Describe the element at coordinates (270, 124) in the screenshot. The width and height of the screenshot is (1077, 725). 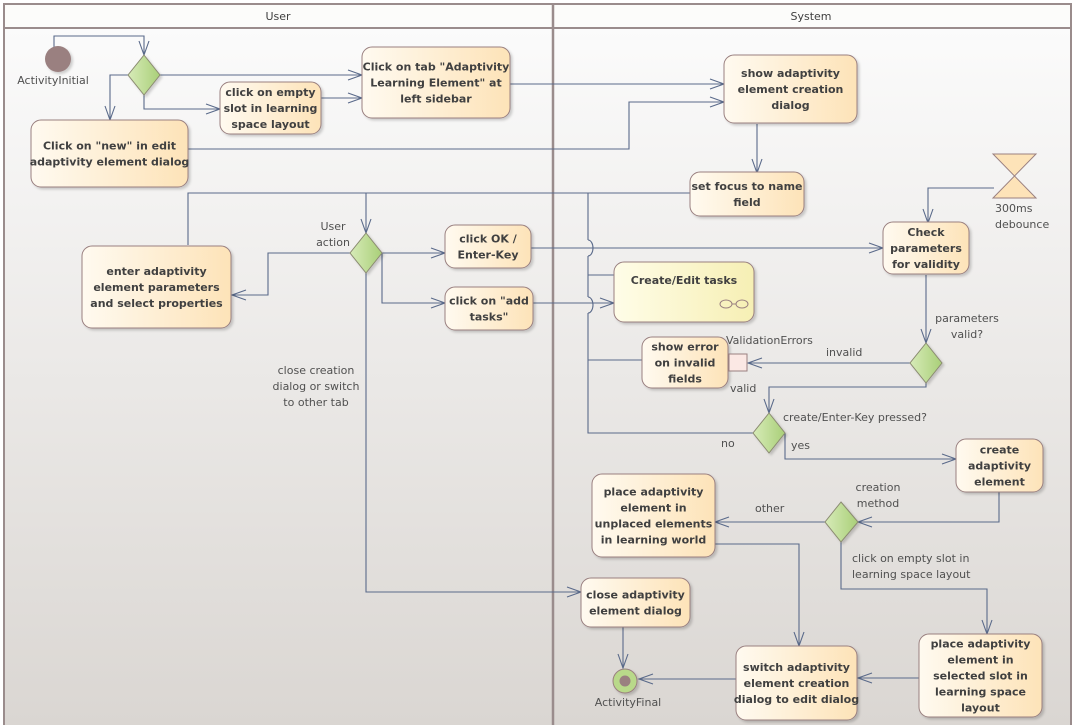
I see `action-label-line: space layout` at that location.